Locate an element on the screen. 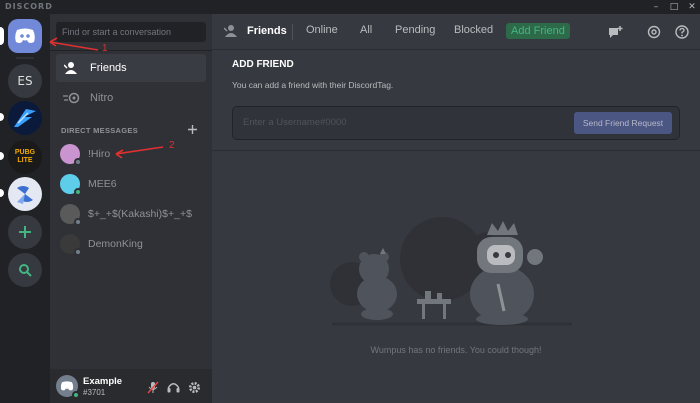  friends-title: Friends is located at coordinates (255, 31).